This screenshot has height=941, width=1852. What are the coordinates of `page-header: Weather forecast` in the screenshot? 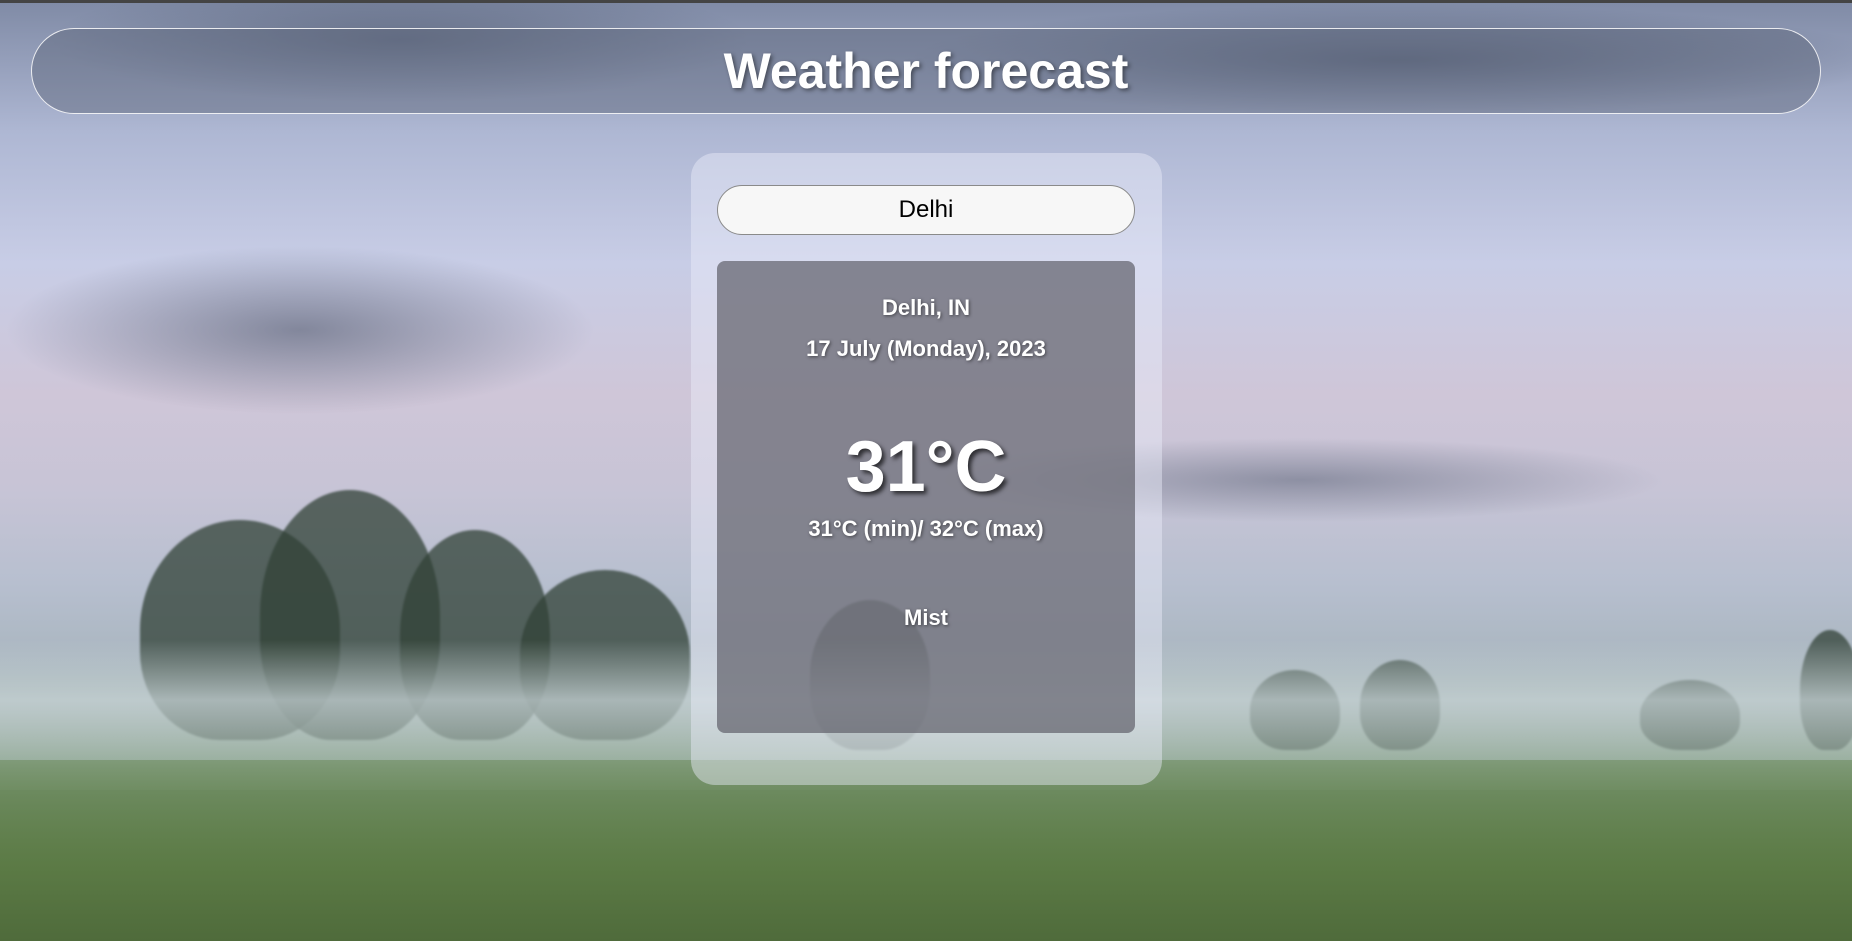 It's located at (926, 71).